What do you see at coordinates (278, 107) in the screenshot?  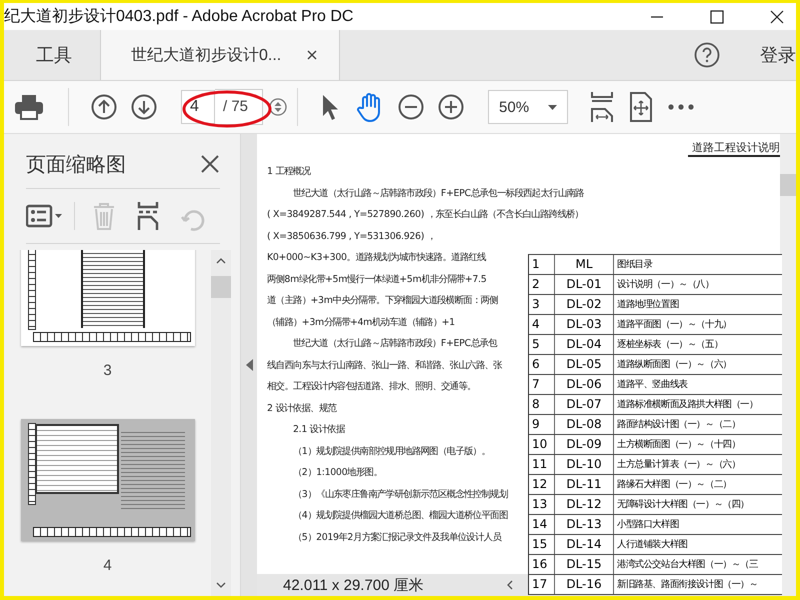 I see `stepper-icon` at bounding box center [278, 107].